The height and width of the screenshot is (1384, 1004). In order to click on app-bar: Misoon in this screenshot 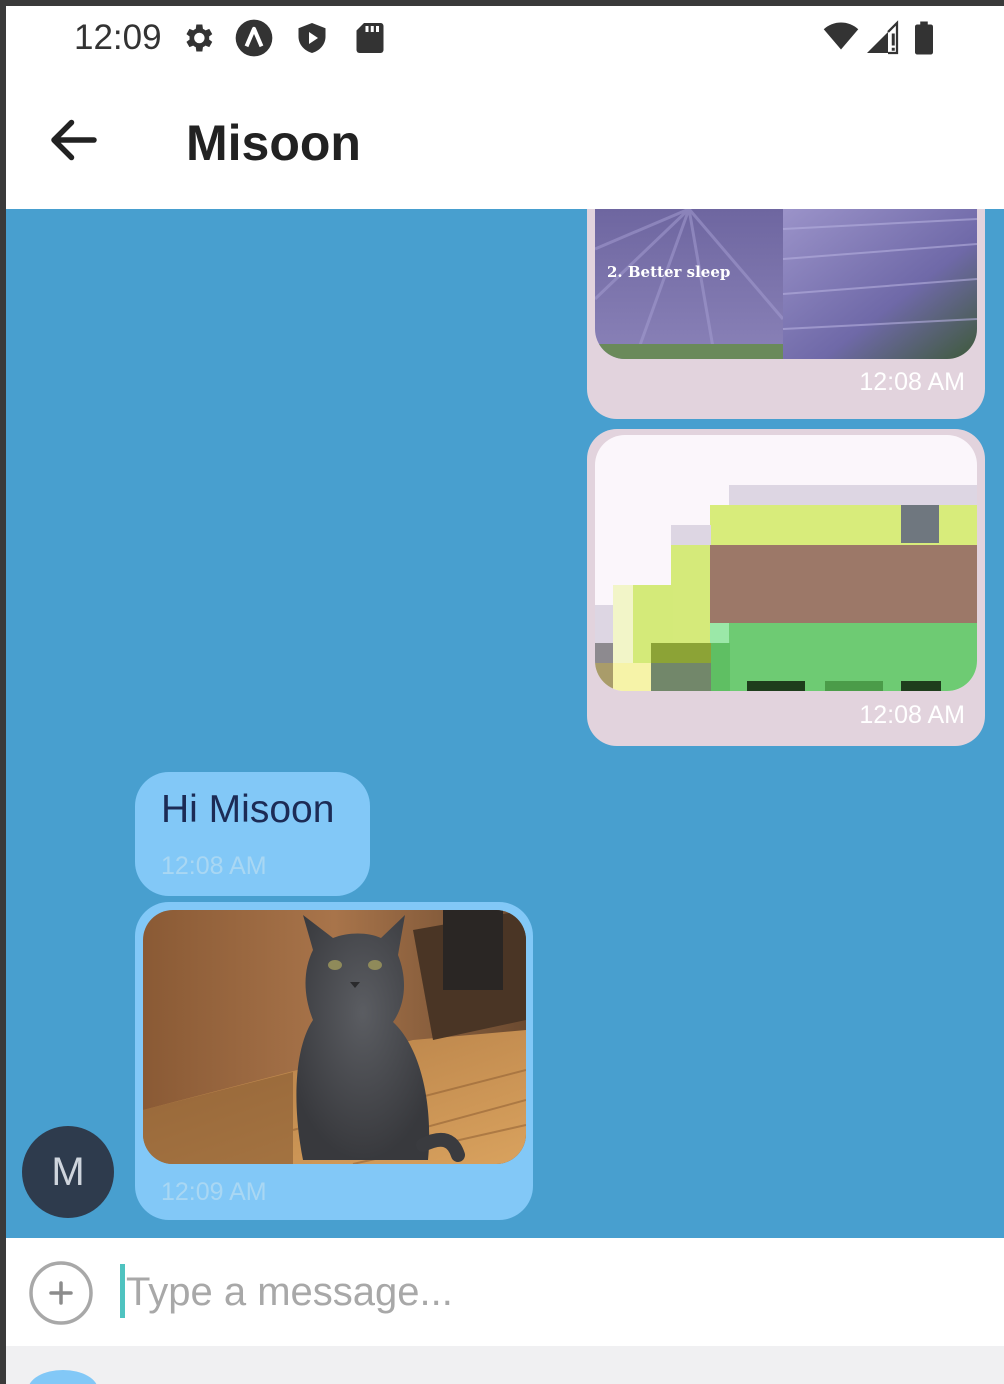, I will do `click(505, 140)`.